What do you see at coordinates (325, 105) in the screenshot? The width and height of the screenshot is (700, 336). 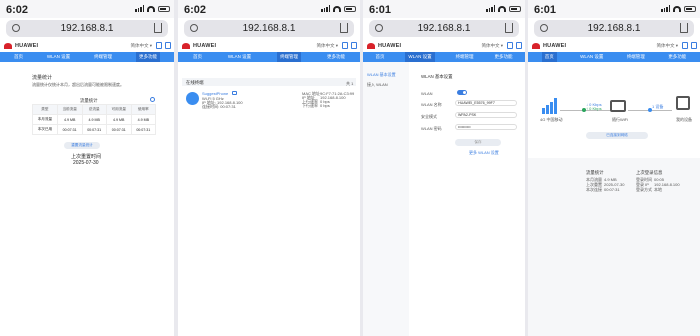 I see `download-value: 0 bps` at bounding box center [325, 105].